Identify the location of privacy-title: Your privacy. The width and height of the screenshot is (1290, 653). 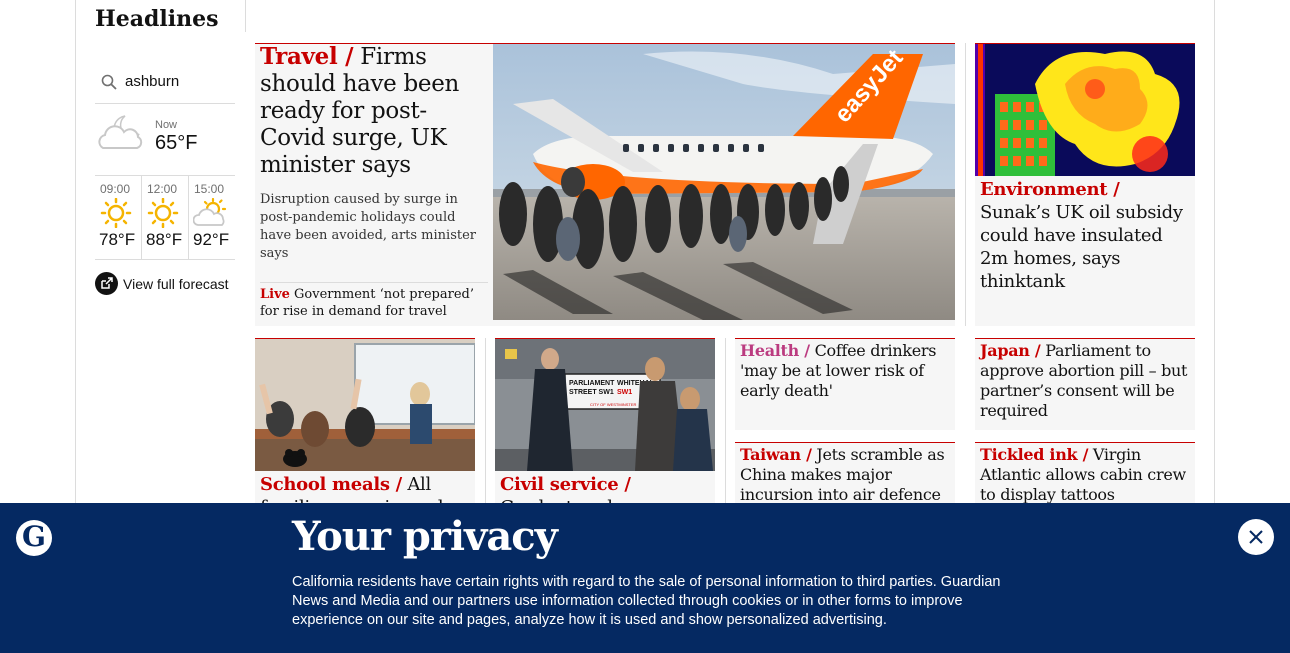
(425, 536).